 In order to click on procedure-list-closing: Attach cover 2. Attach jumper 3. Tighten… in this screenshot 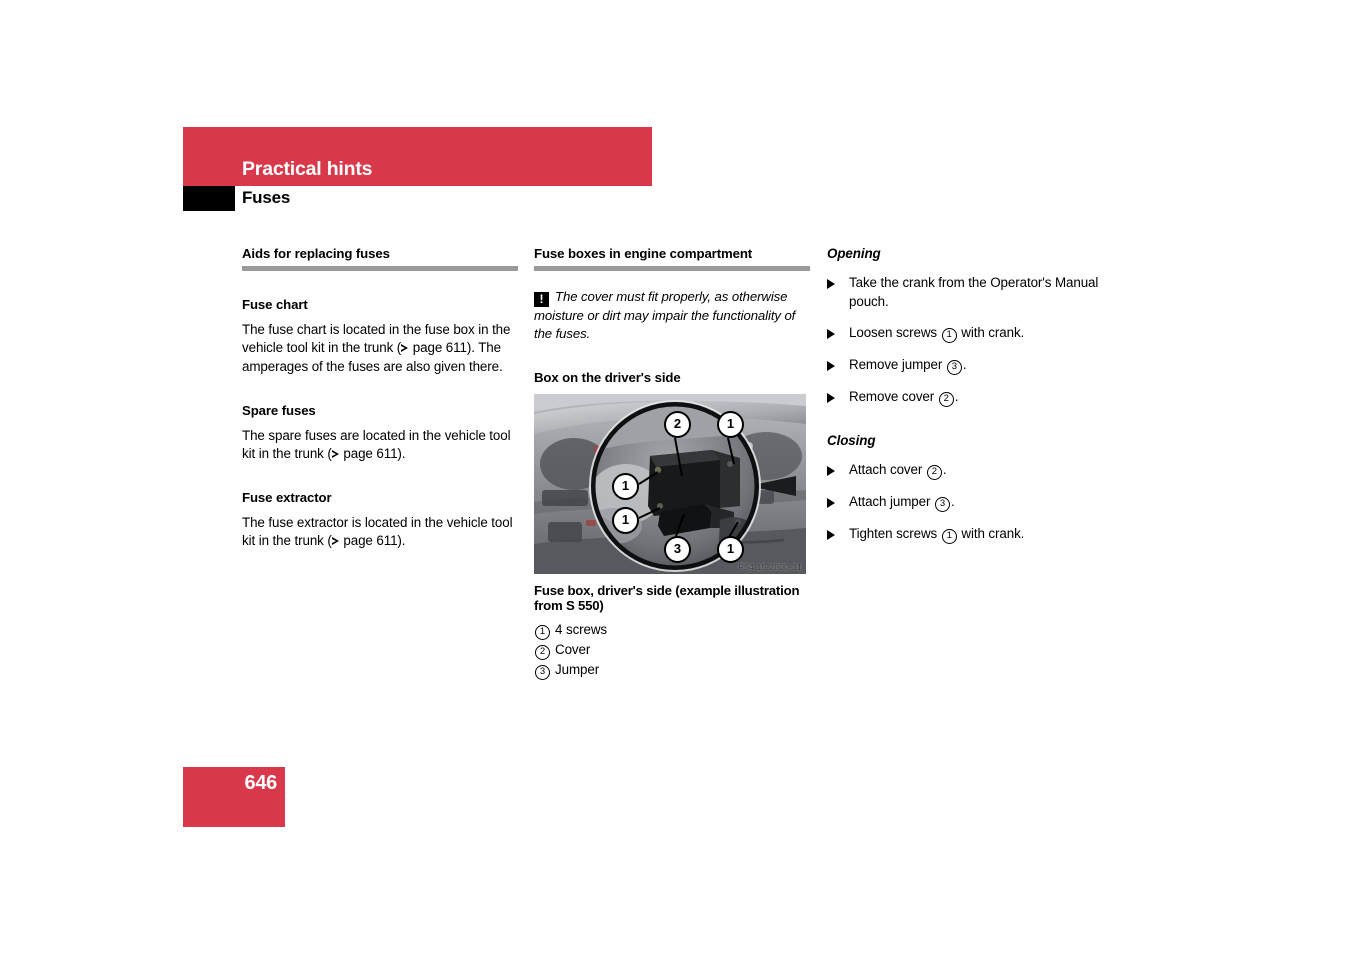, I will do `click(965, 503)`.